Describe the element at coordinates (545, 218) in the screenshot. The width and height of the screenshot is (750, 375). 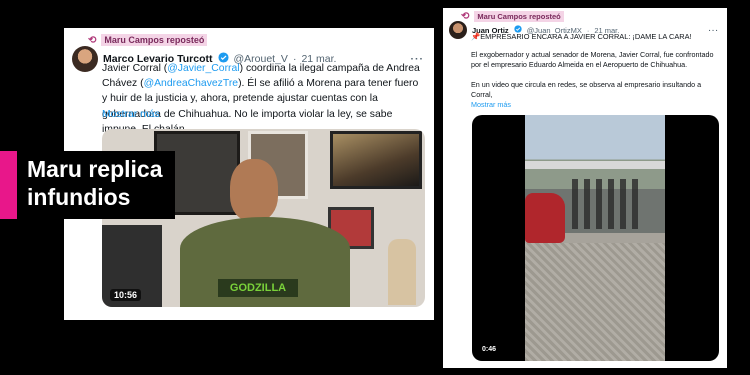
I see `red-car` at that location.